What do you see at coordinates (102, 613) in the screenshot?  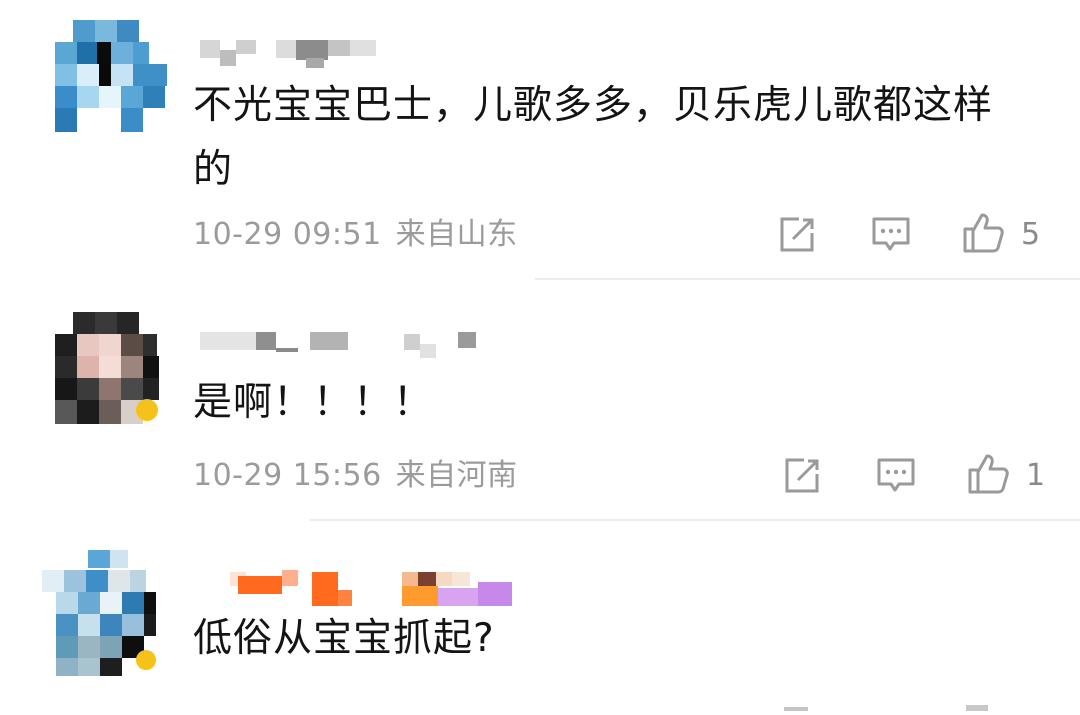 I see `avatar` at bounding box center [102, 613].